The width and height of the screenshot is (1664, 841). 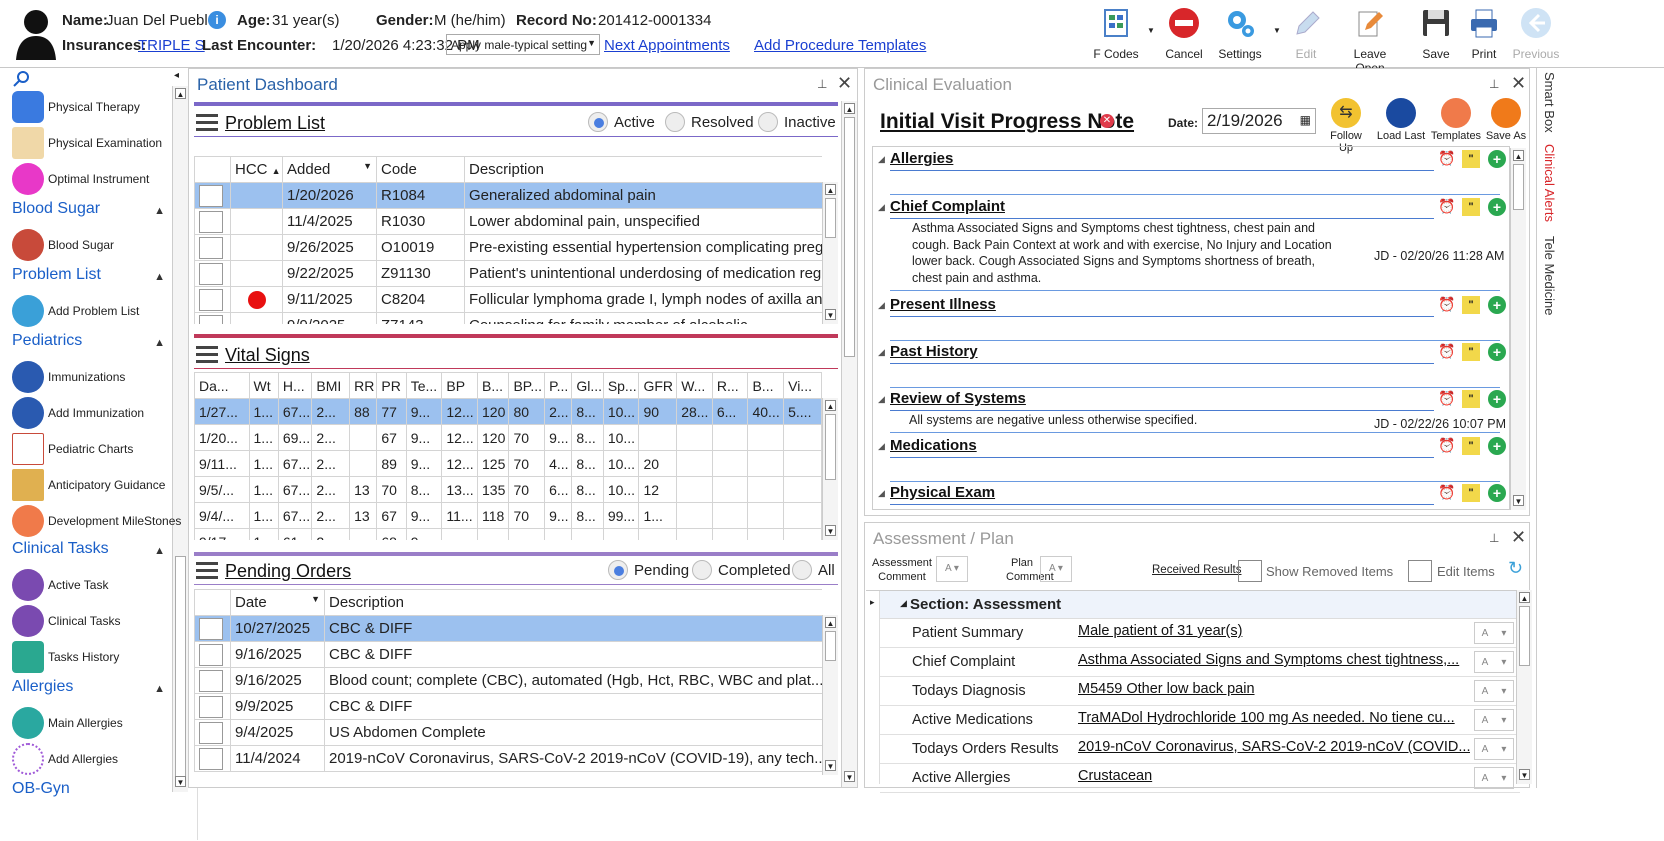 I want to click on column-header: RR, so click(x=363, y=385).